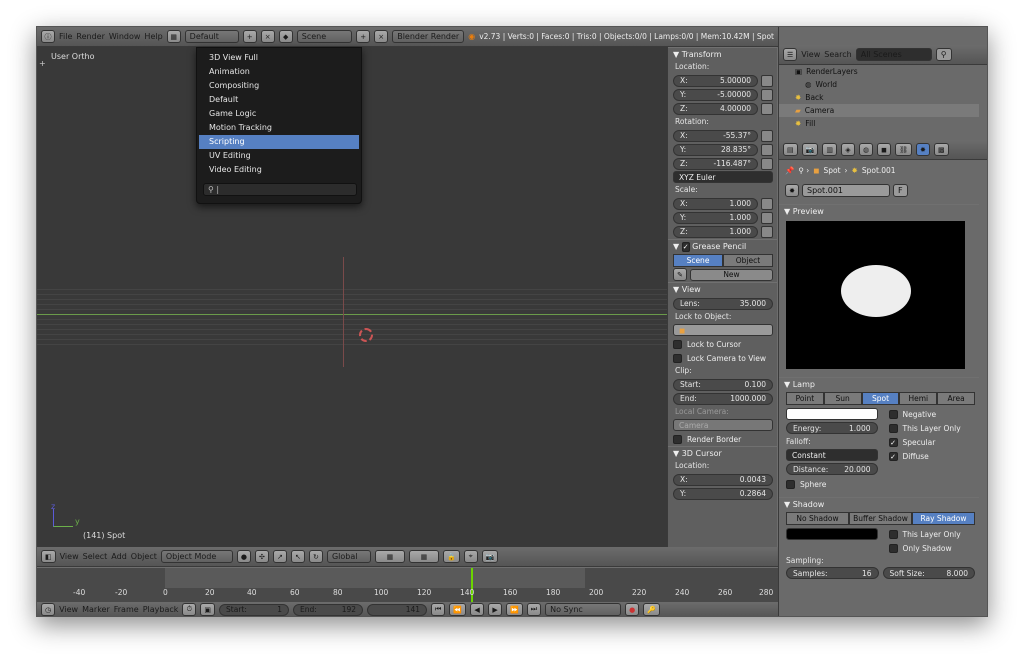 This screenshot has width=1024, height=668. Describe the element at coordinates (267, 36) in the screenshot. I see `remove-layout-icon: ×` at that location.